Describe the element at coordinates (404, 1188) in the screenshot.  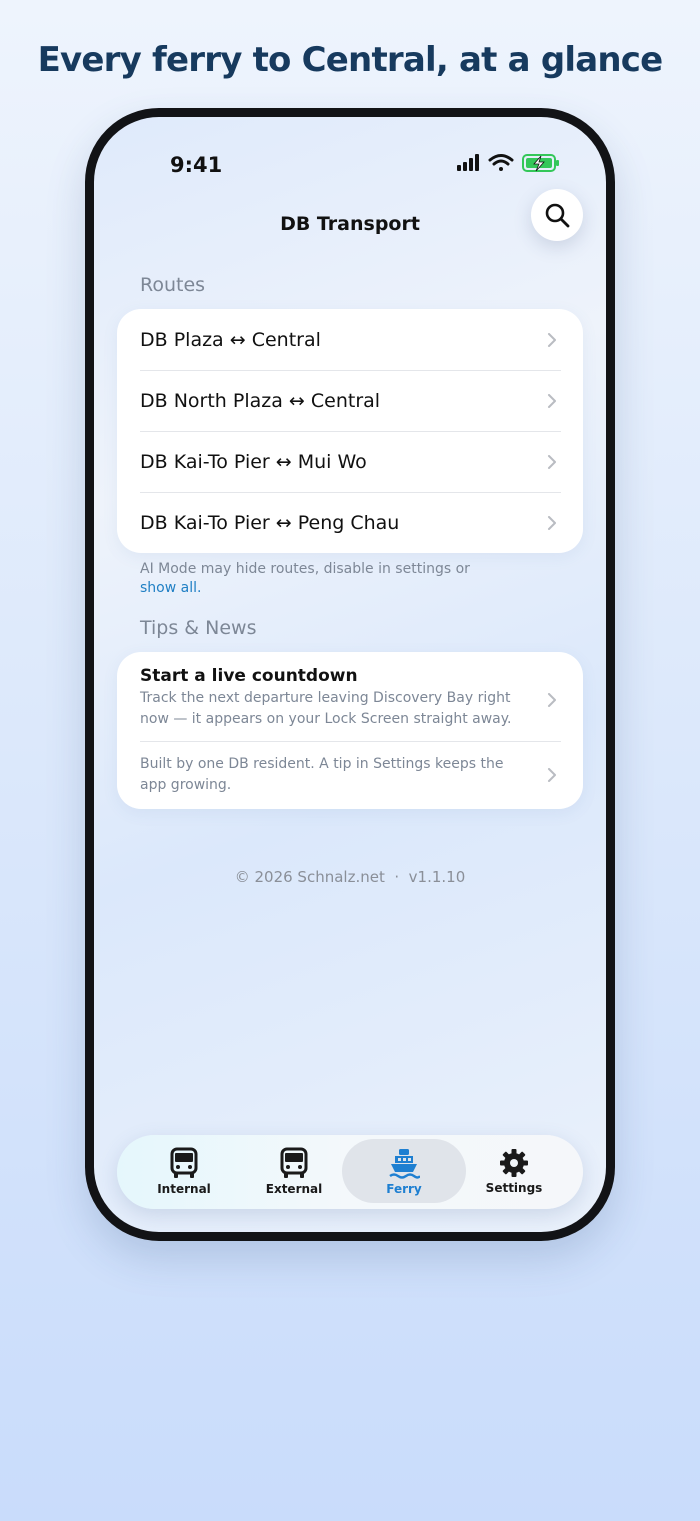
I see `tab-label: Ferry` at that location.